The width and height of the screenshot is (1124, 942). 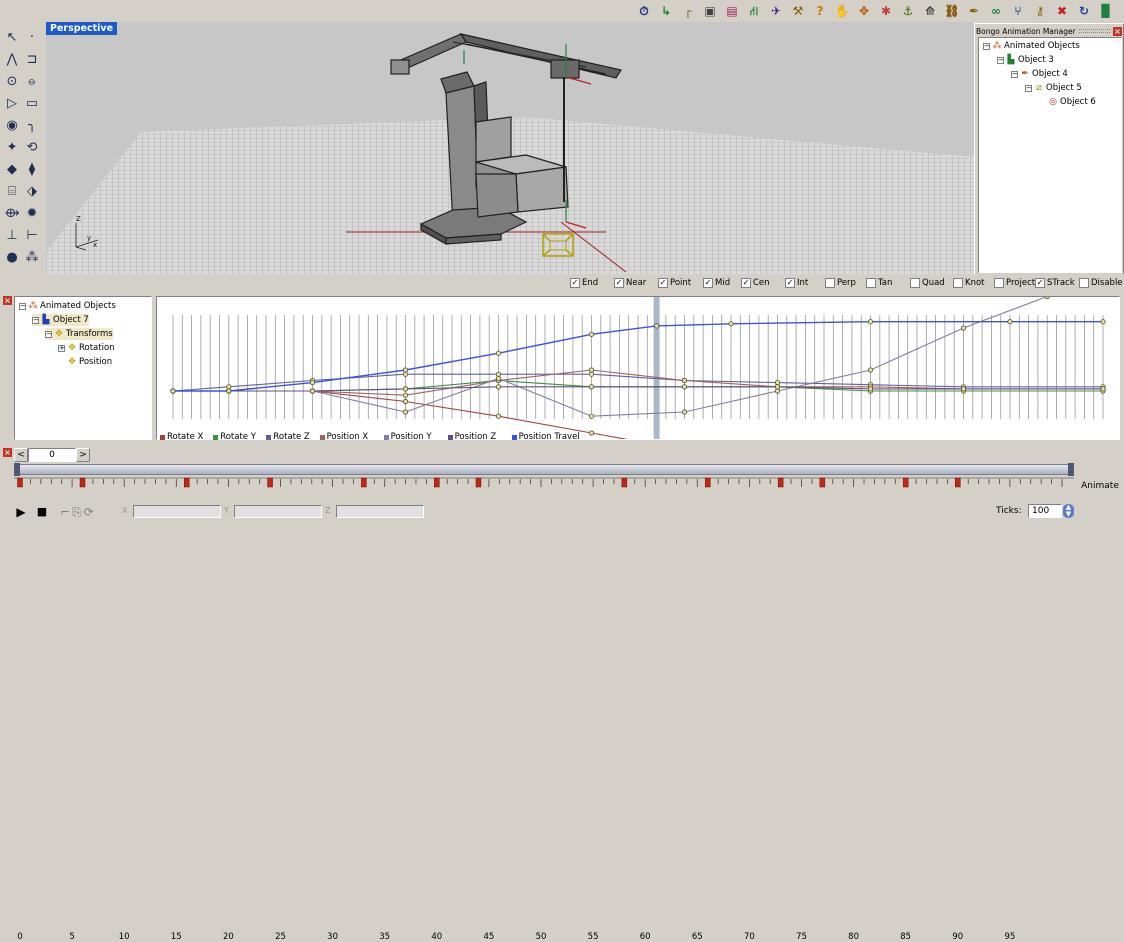 What do you see at coordinates (1068, 511) in the screenshot?
I see `ticks-spinner: ▲ ▼` at bounding box center [1068, 511].